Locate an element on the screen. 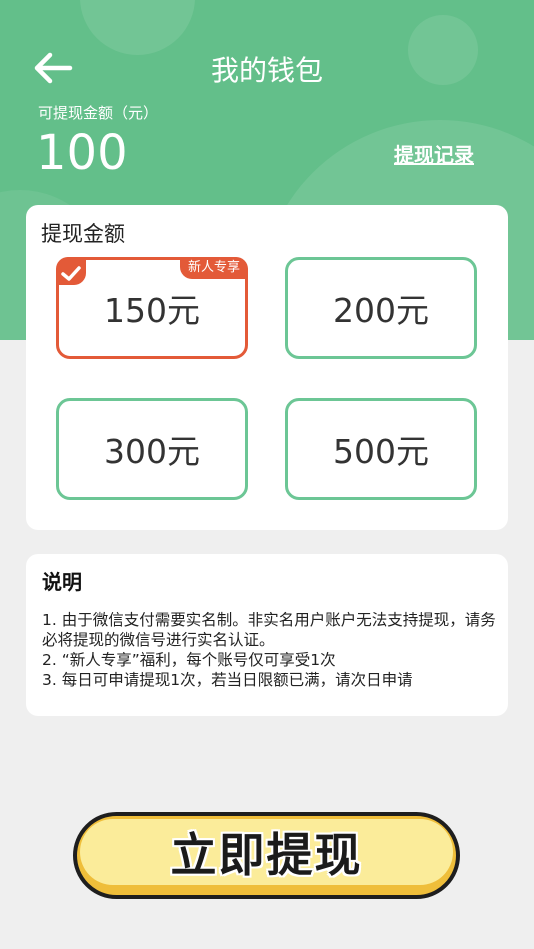 The image size is (534, 949). decorative-bubble is located at coordinates (137, 27).